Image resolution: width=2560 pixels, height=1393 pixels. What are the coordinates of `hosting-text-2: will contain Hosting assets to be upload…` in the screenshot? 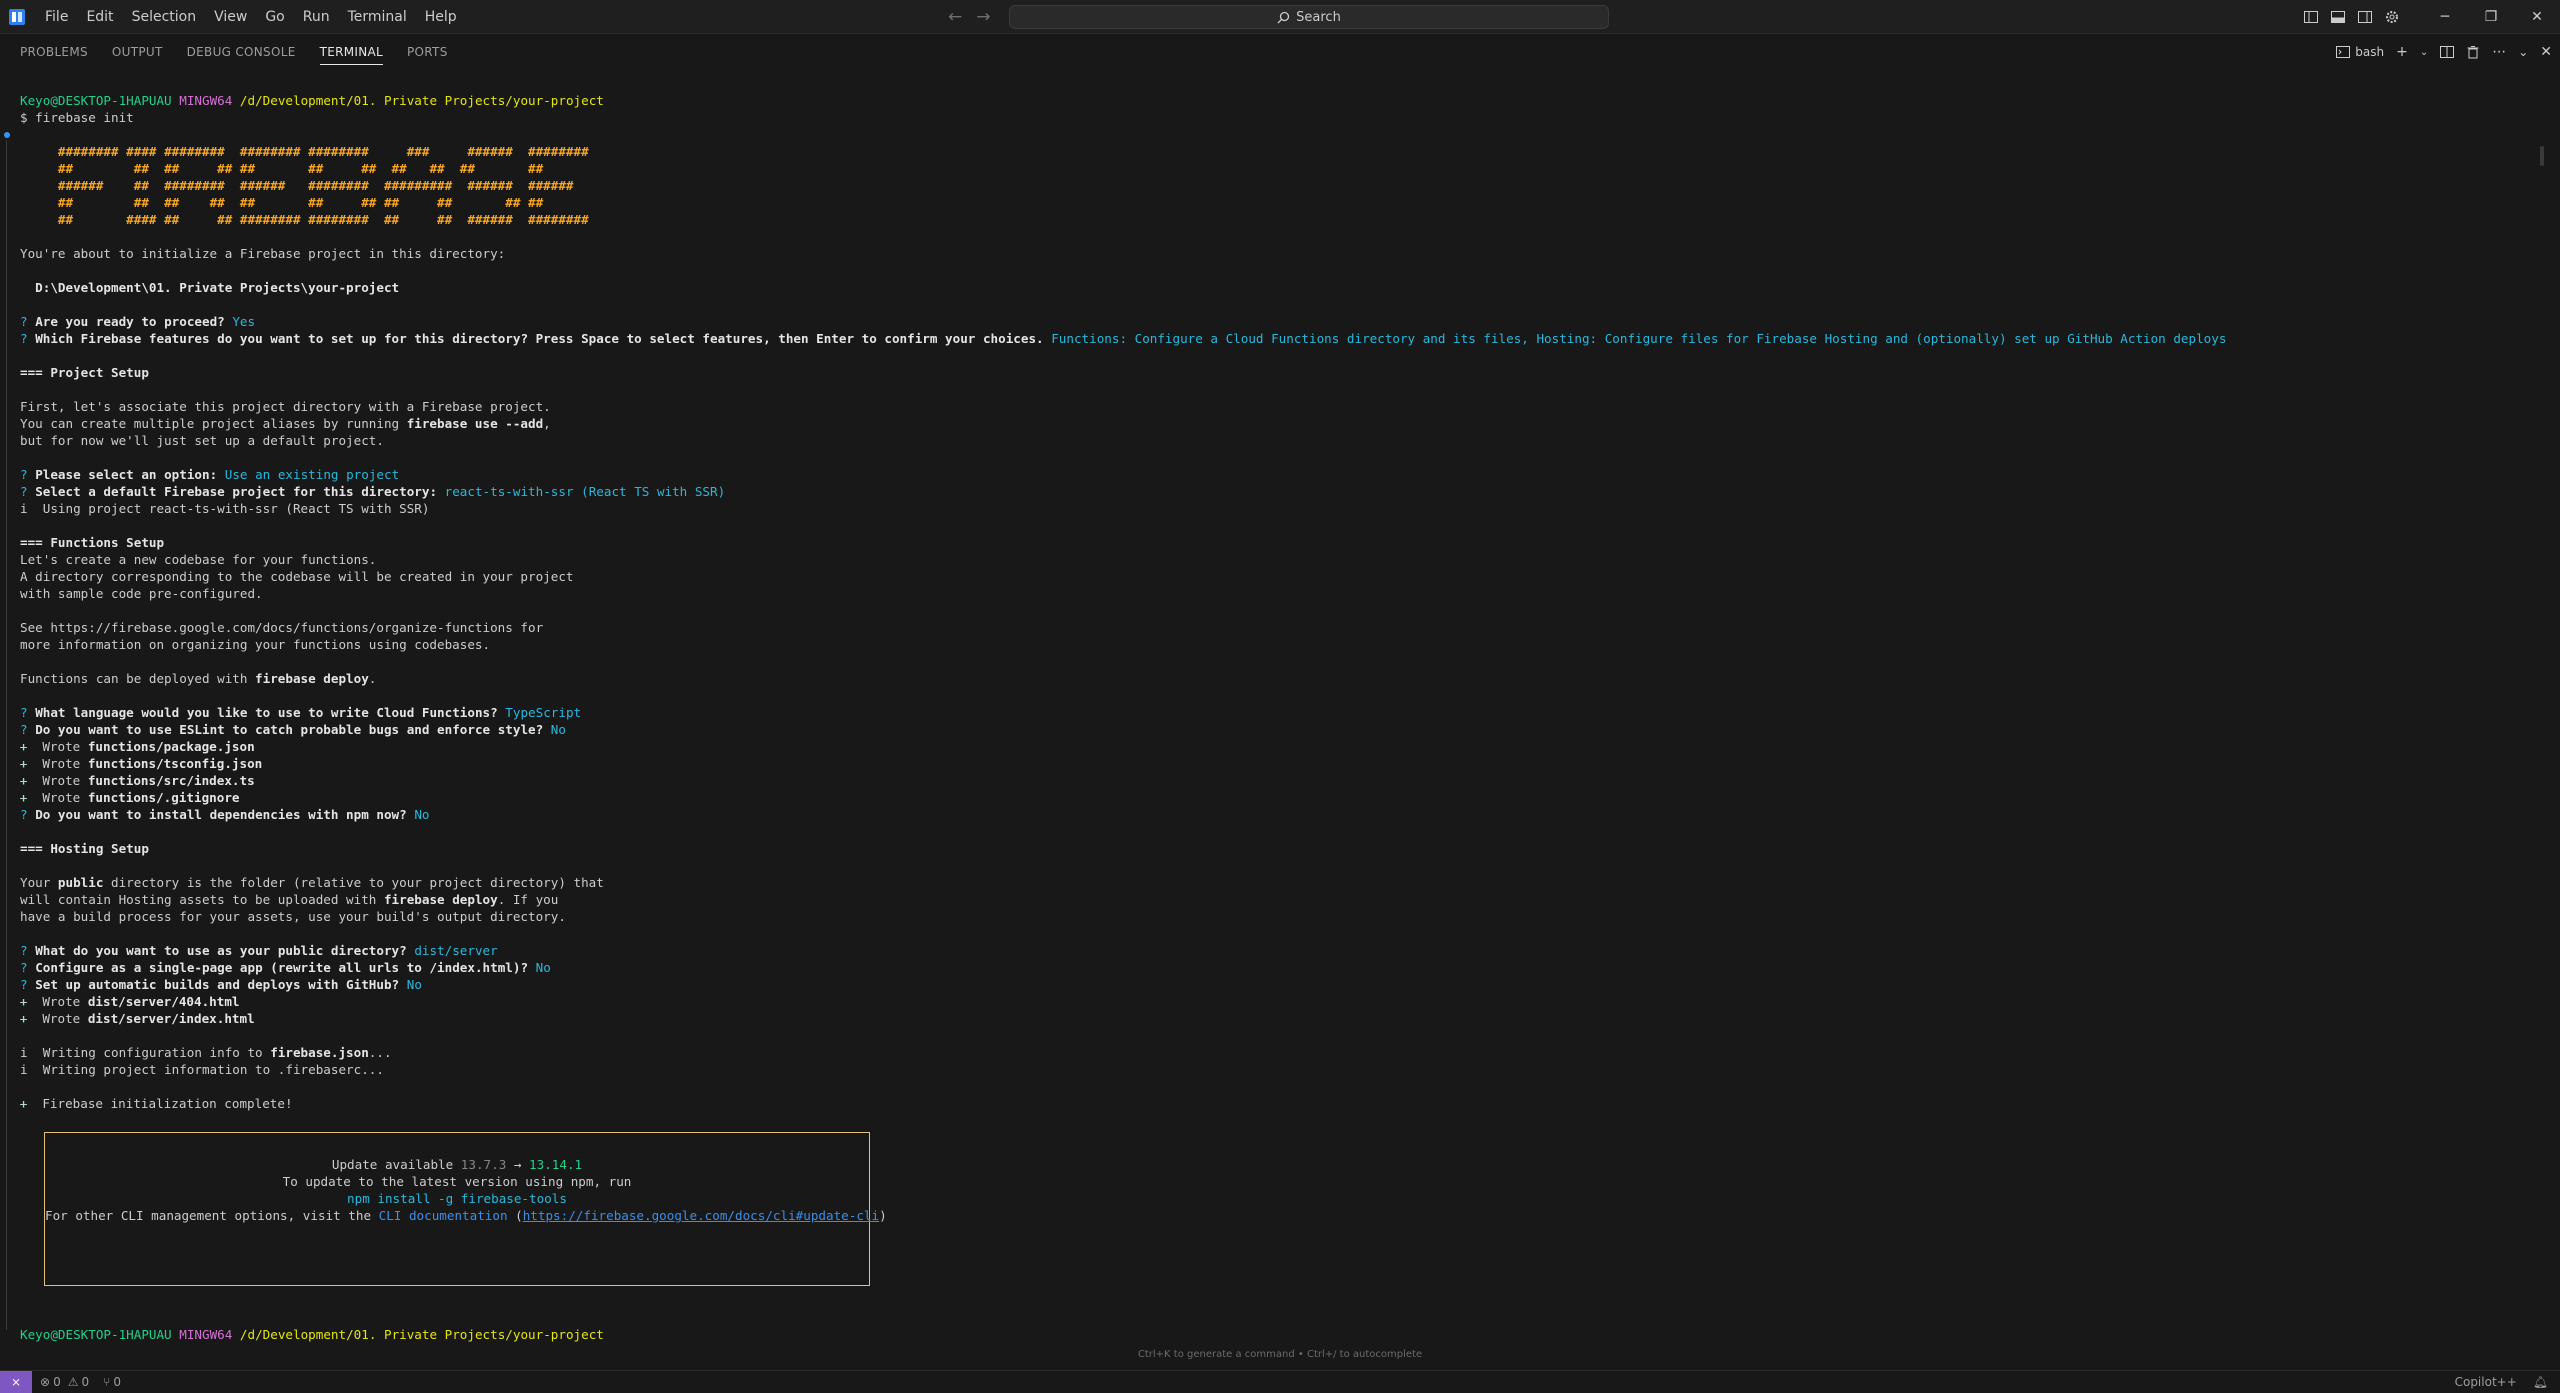 It's located at (1123, 899).